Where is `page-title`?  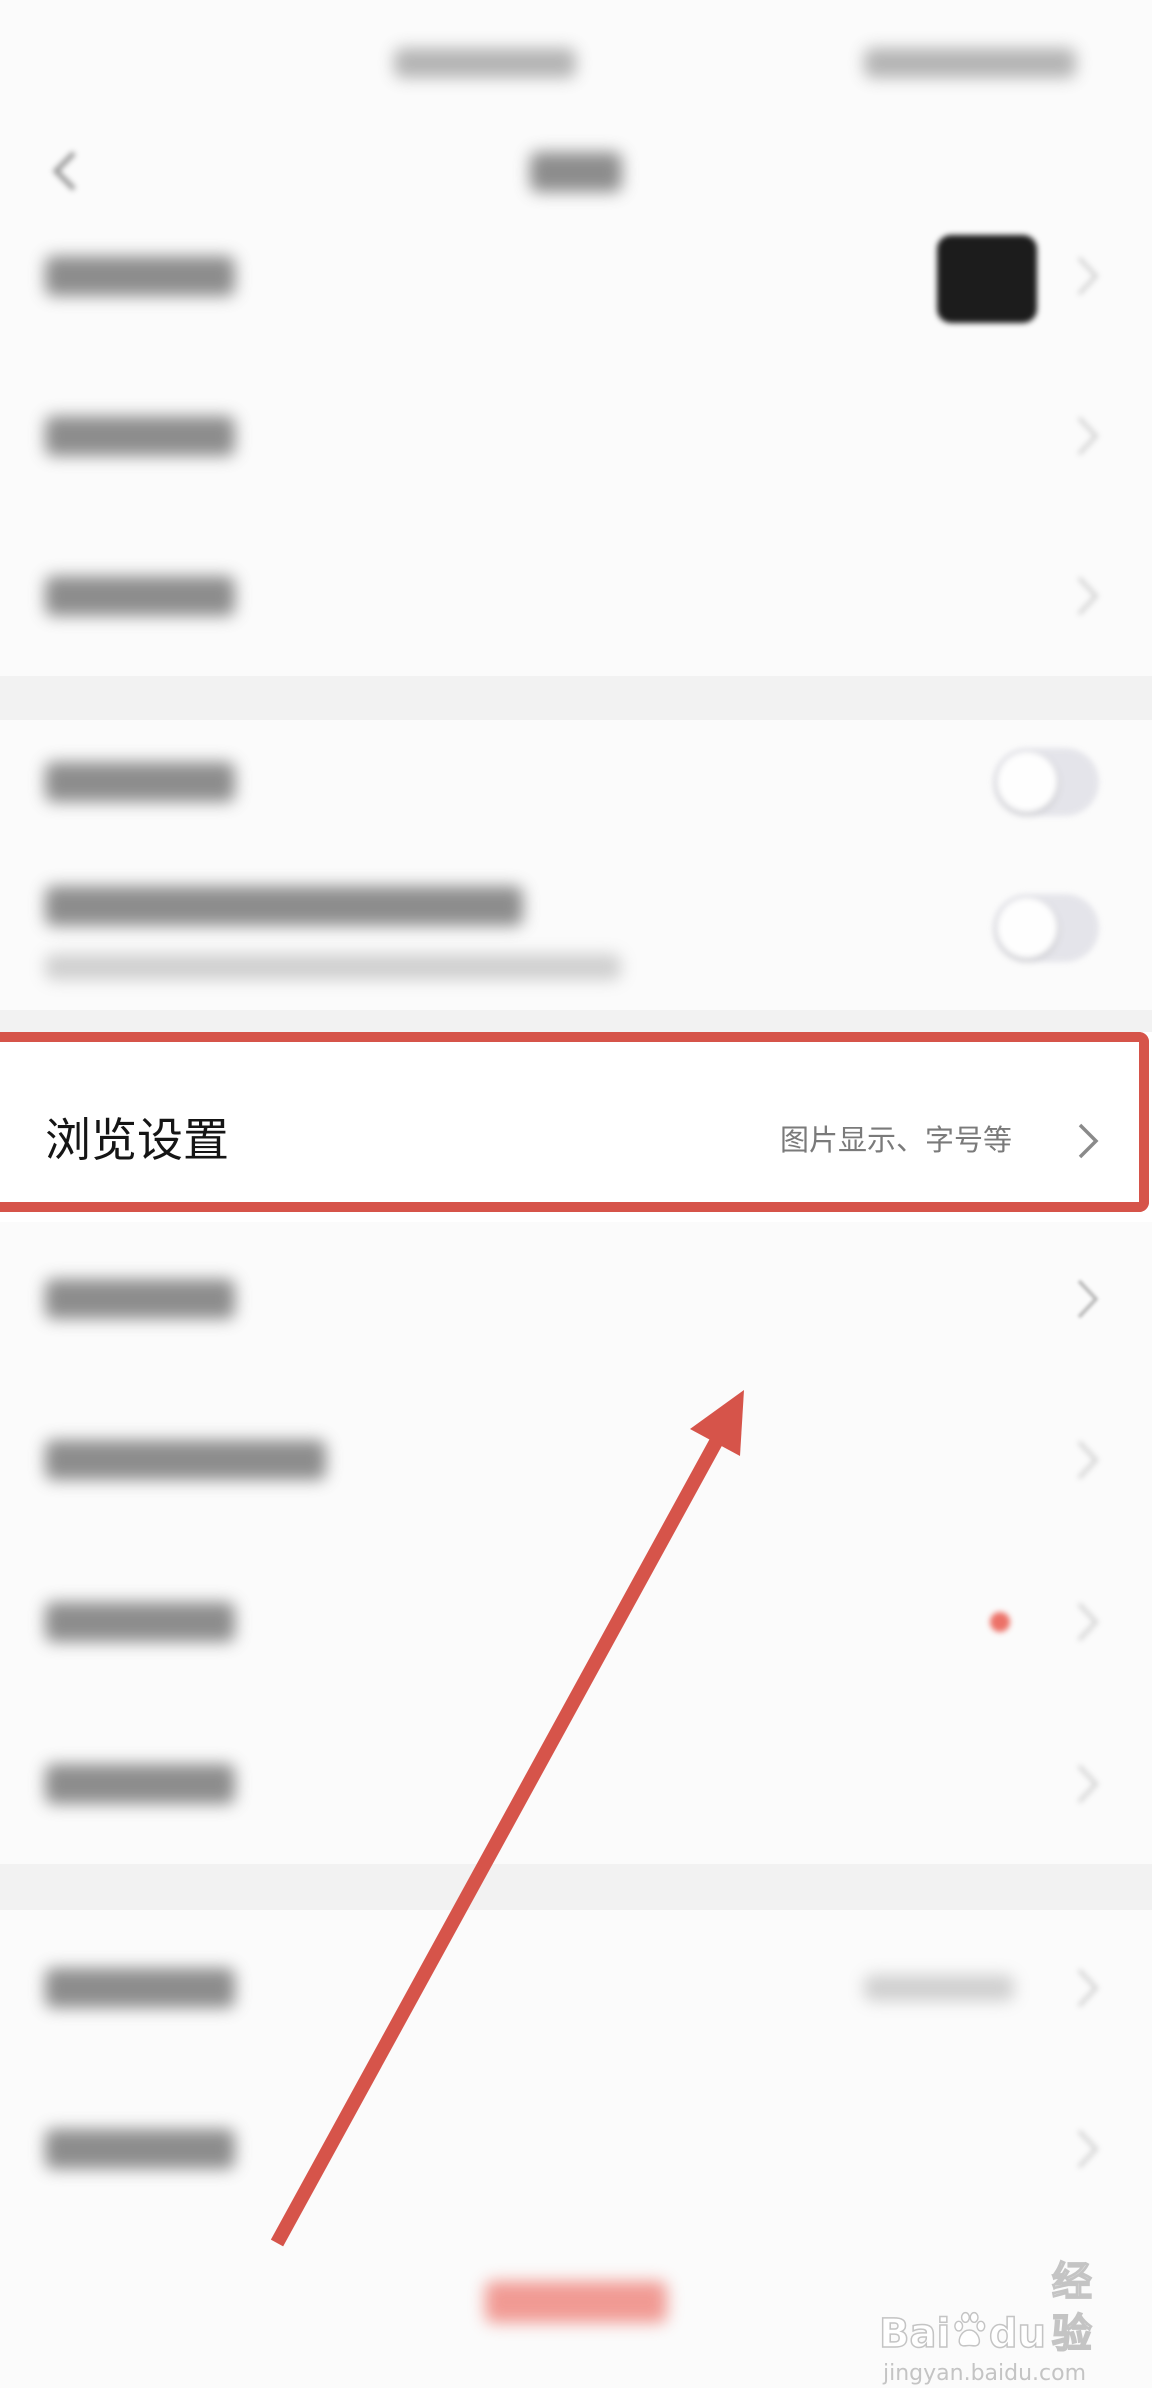 page-title is located at coordinates (576, 172).